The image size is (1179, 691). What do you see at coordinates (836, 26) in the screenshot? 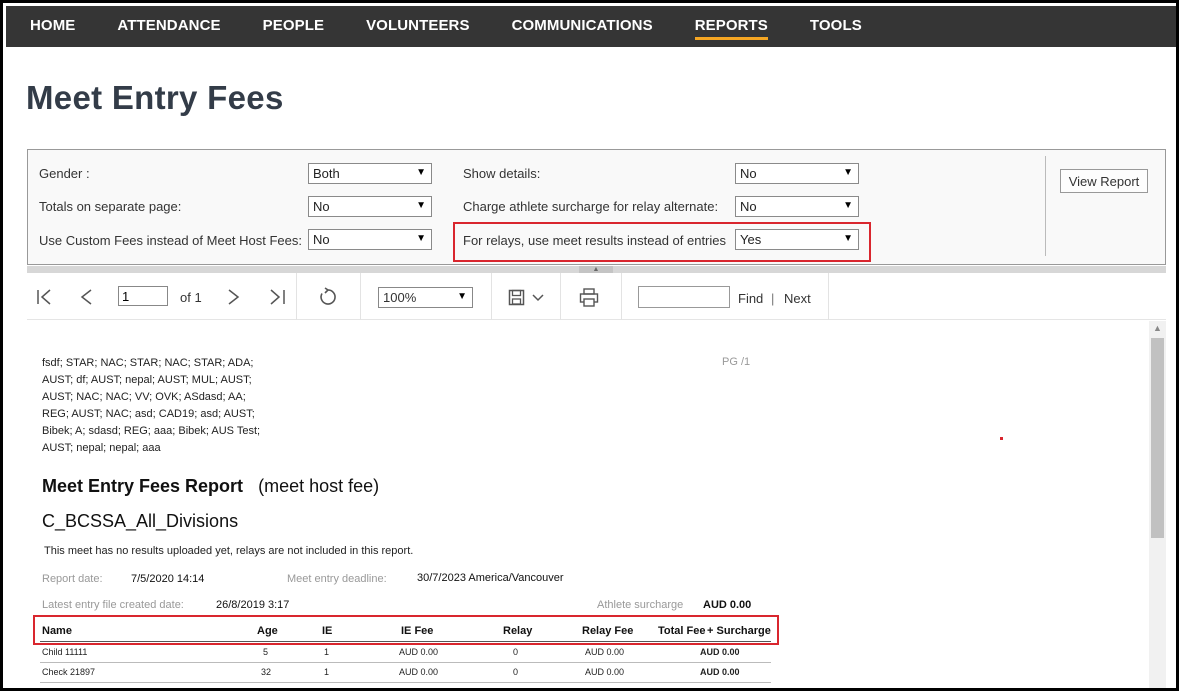
I see `nav-tools: TOOLS` at bounding box center [836, 26].